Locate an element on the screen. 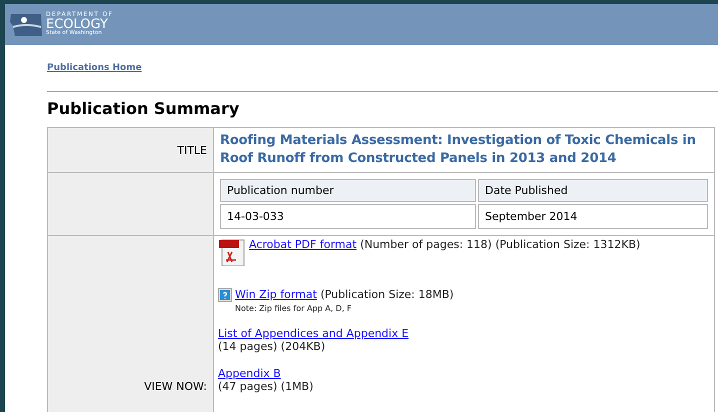 Image resolution: width=718 pixels, height=412 pixels. note-text: Note: Zip files for App A, D, F is located at coordinates (294, 308).